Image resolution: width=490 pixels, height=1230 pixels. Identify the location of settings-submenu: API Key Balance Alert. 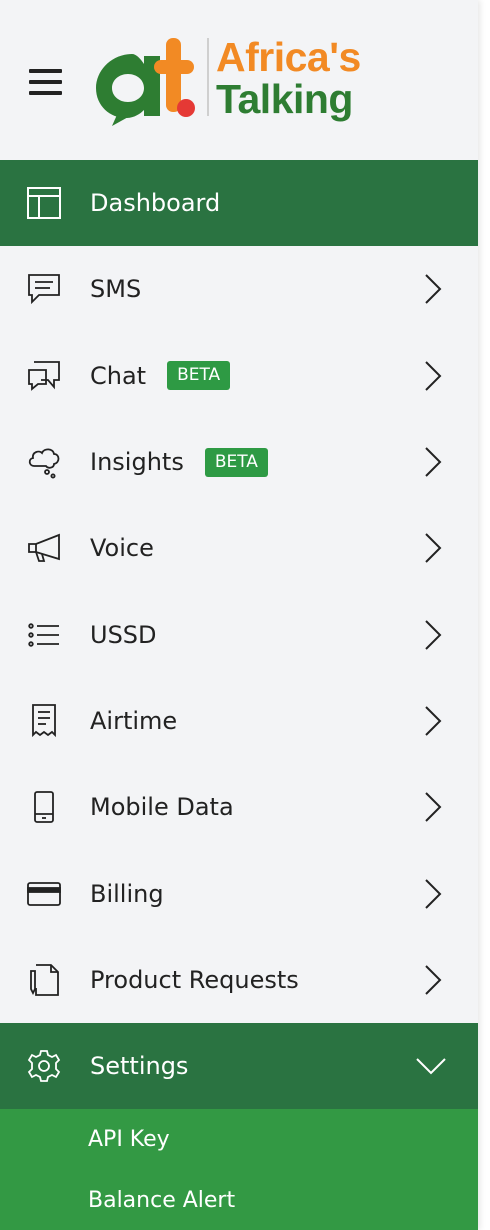
(239, 1169).